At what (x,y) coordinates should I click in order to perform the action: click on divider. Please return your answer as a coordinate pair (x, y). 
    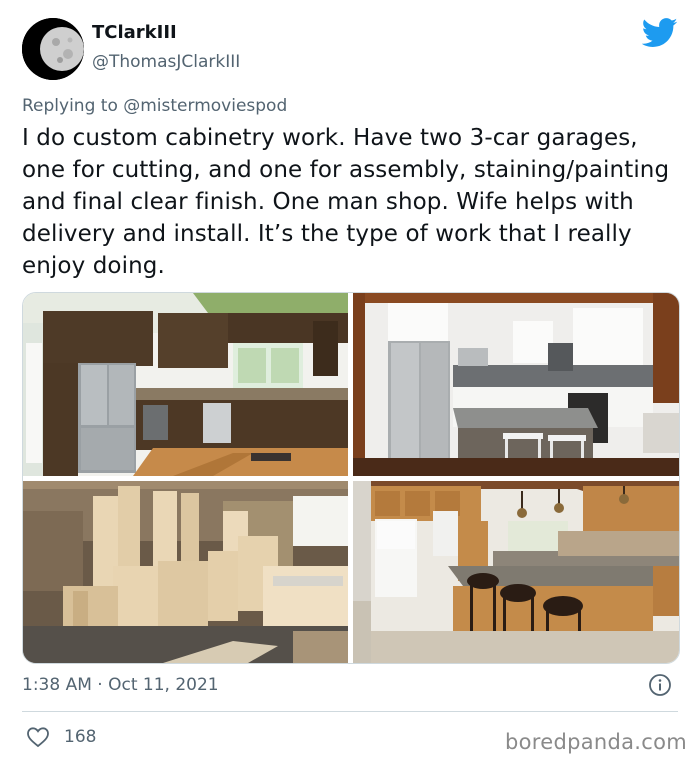
    Looking at the image, I should click on (350, 711).